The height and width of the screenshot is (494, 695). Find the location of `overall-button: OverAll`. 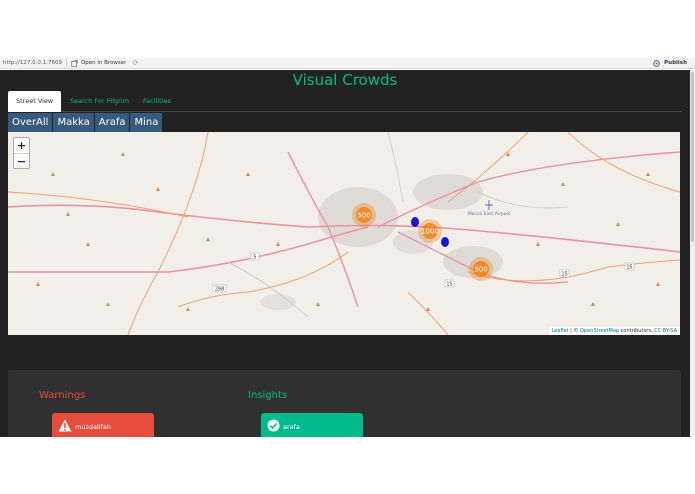

overall-button: OverAll is located at coordinates (30, 122).